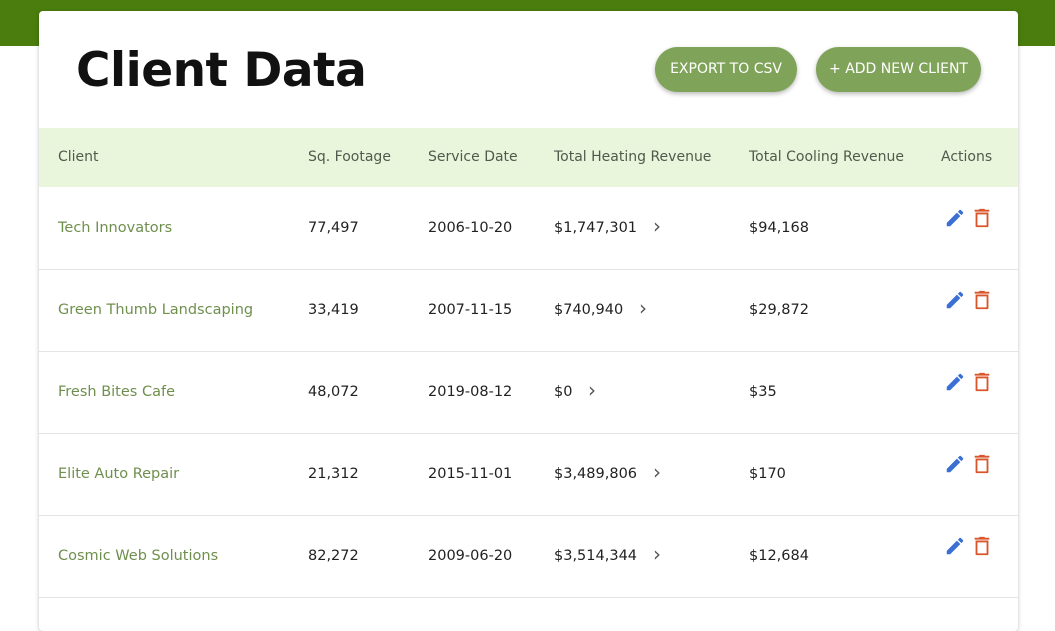 The image size is (1055, 631). What do you see at coordinates (898, 69) in the screenshot?
I see `add-client-button: + ADD NEW CLIENT` at bounding box center [898, 69].